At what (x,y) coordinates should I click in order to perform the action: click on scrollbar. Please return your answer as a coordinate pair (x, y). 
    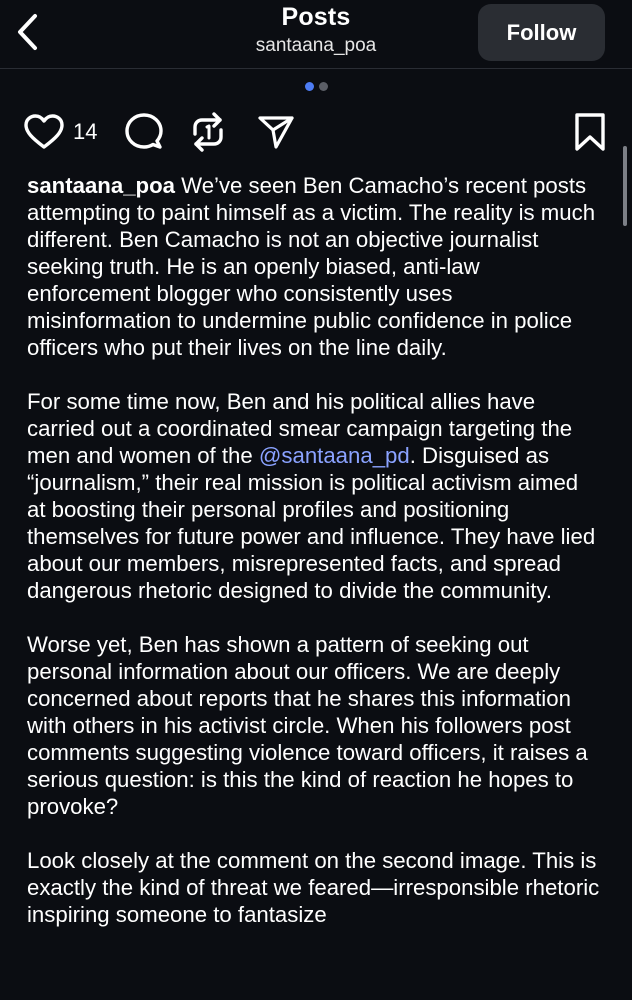
    Looking at the image, I should click on (625, 186).